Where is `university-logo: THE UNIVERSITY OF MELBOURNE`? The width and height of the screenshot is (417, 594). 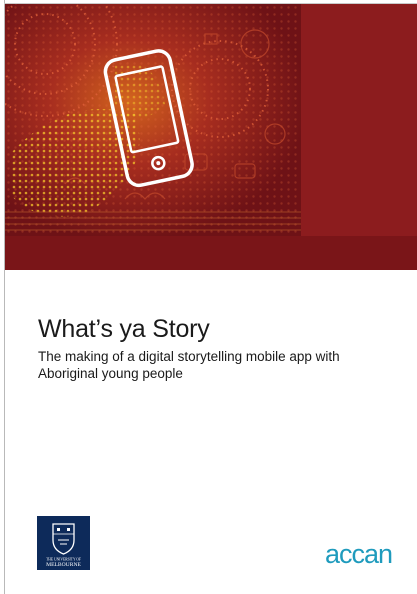
university-logo: THE UNIVERSITY OF MELBOURNE is located at coordinates (63, 543).